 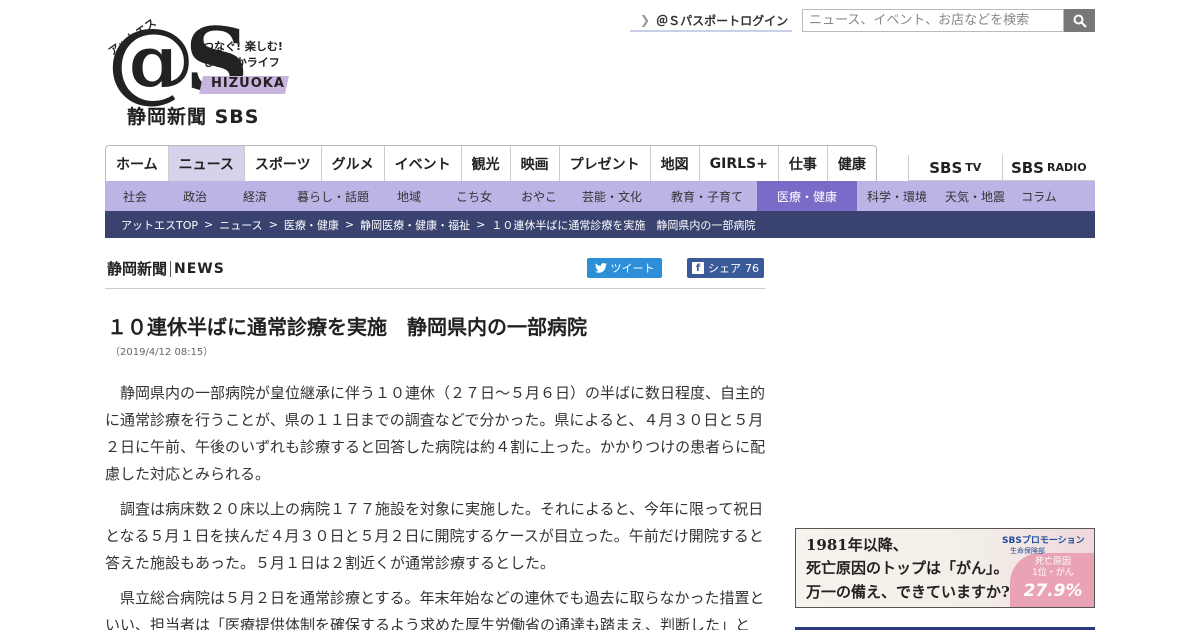 What do you see at coordinates (752, 268) in the screenshot?
I see `share-count: 76` at bounding box center [752, 268].